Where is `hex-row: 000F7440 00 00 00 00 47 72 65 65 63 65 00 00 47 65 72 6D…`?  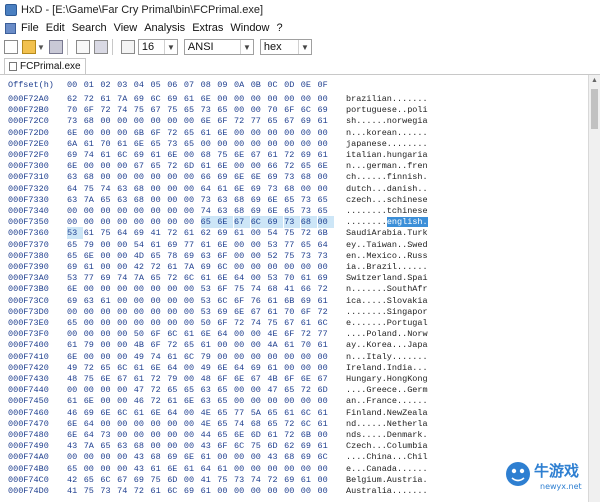
hex-row: 000F7440 00 00 00 00 47 72 65 65 63 65 00 00 47 65 72 6D… is located at coordinates (294, 390).